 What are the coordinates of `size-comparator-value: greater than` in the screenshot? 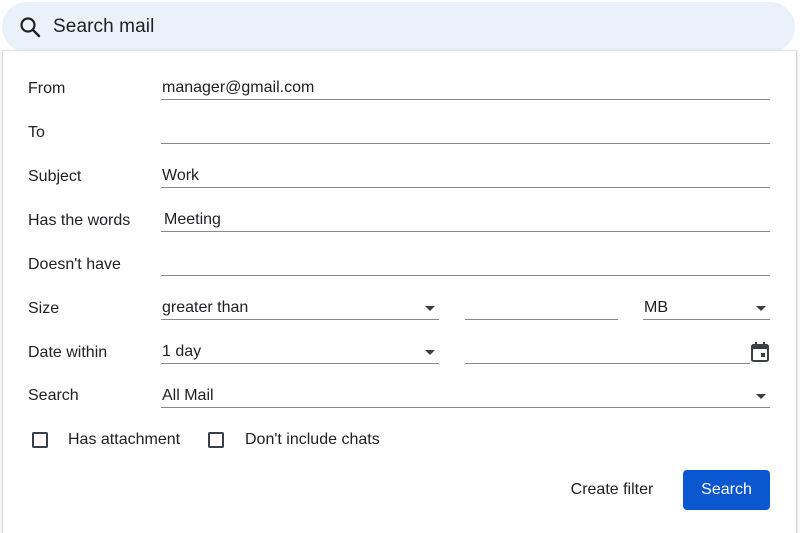 It's located at (205, 307).